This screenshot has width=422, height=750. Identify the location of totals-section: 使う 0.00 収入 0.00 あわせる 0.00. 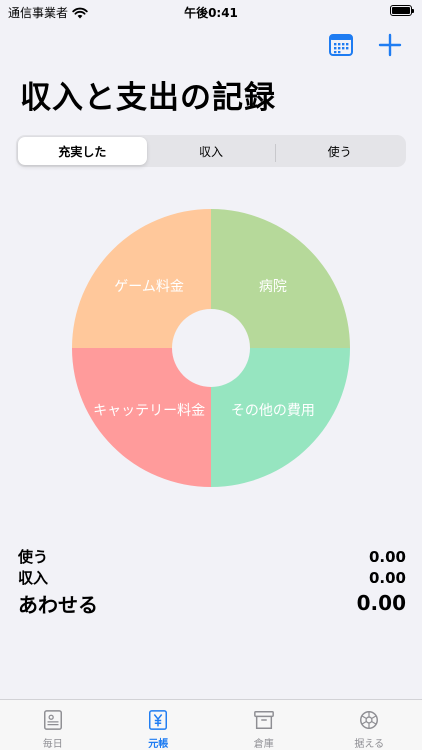
(212, 581).